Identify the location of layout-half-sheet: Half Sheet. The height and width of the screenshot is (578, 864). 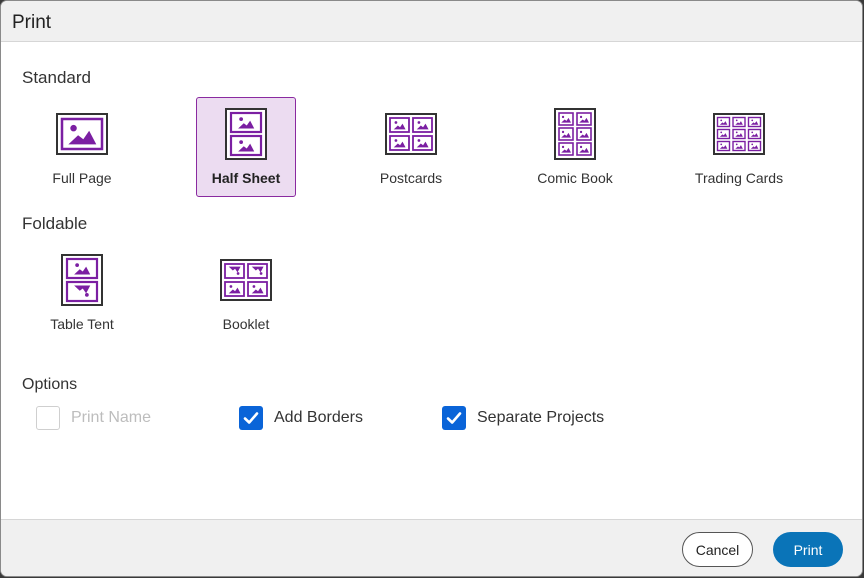
(246, 147).